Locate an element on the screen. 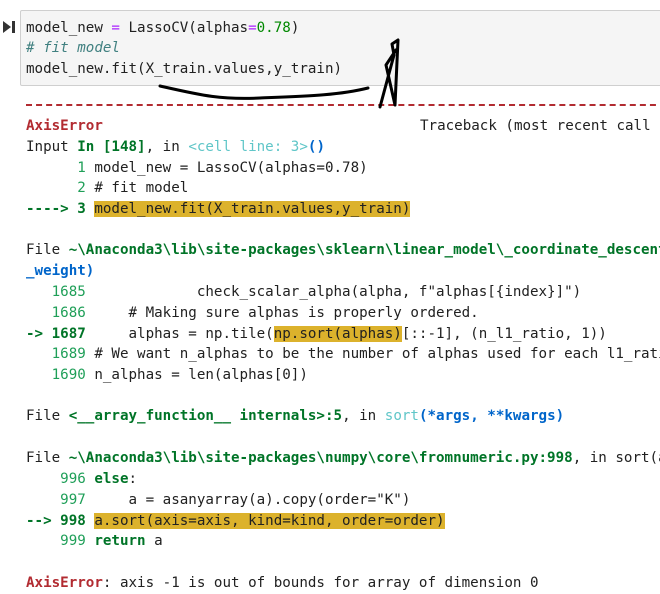  underline-scribble is located at coordinates (264, 92).